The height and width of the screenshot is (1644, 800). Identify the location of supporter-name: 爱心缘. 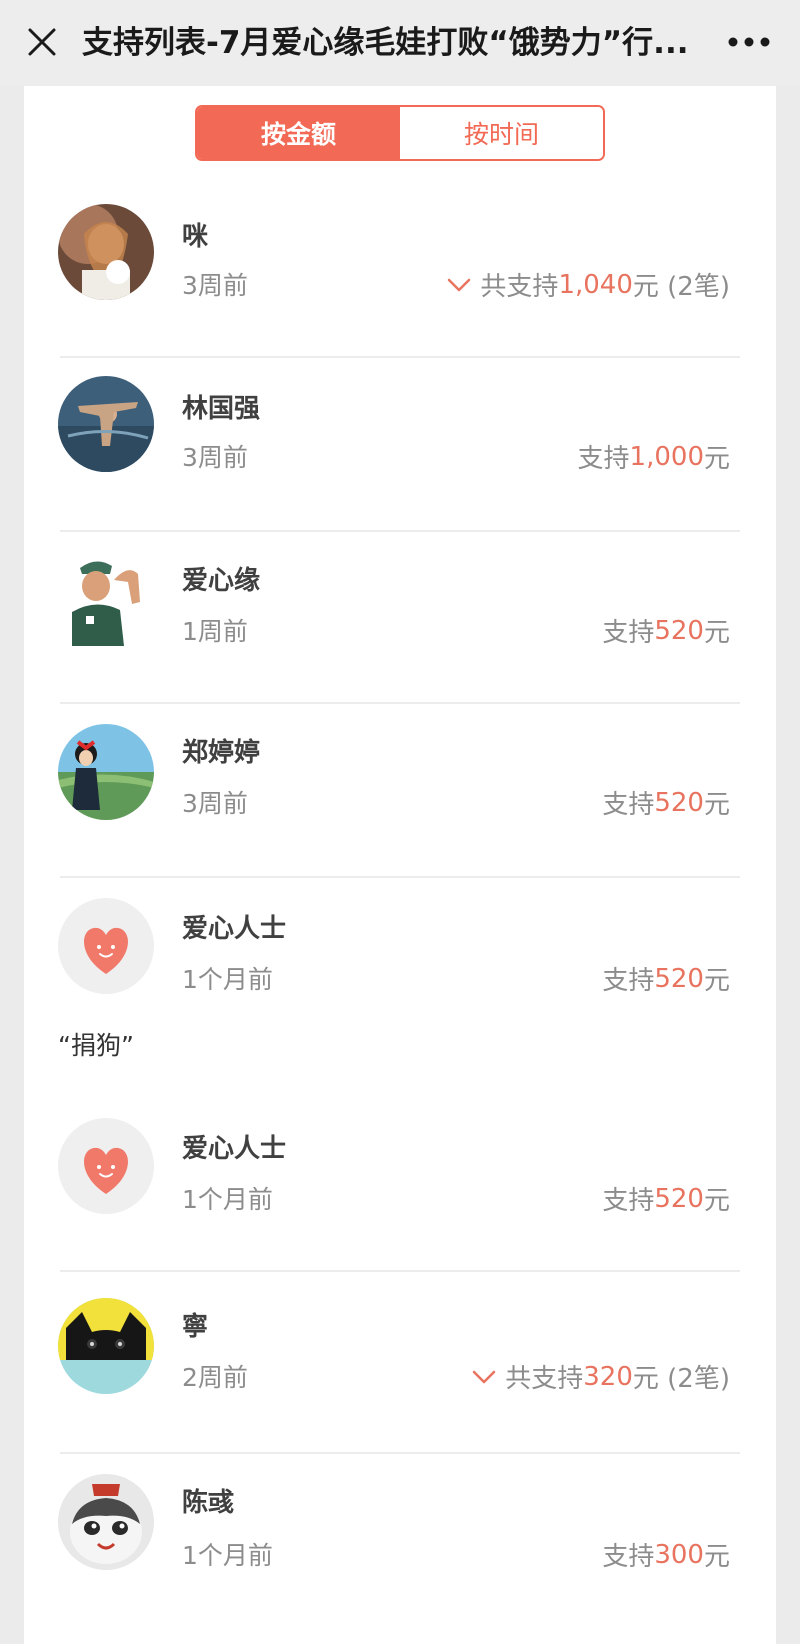
(221, 581).